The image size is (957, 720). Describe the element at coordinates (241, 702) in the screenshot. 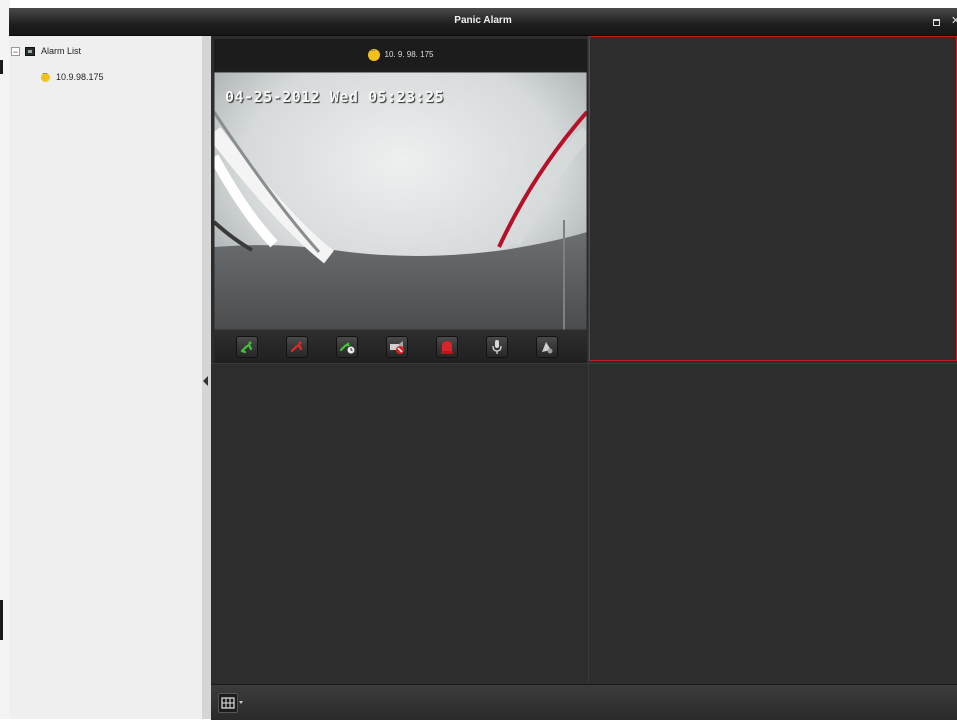

I see `layout-dropdown-icon` at that location.